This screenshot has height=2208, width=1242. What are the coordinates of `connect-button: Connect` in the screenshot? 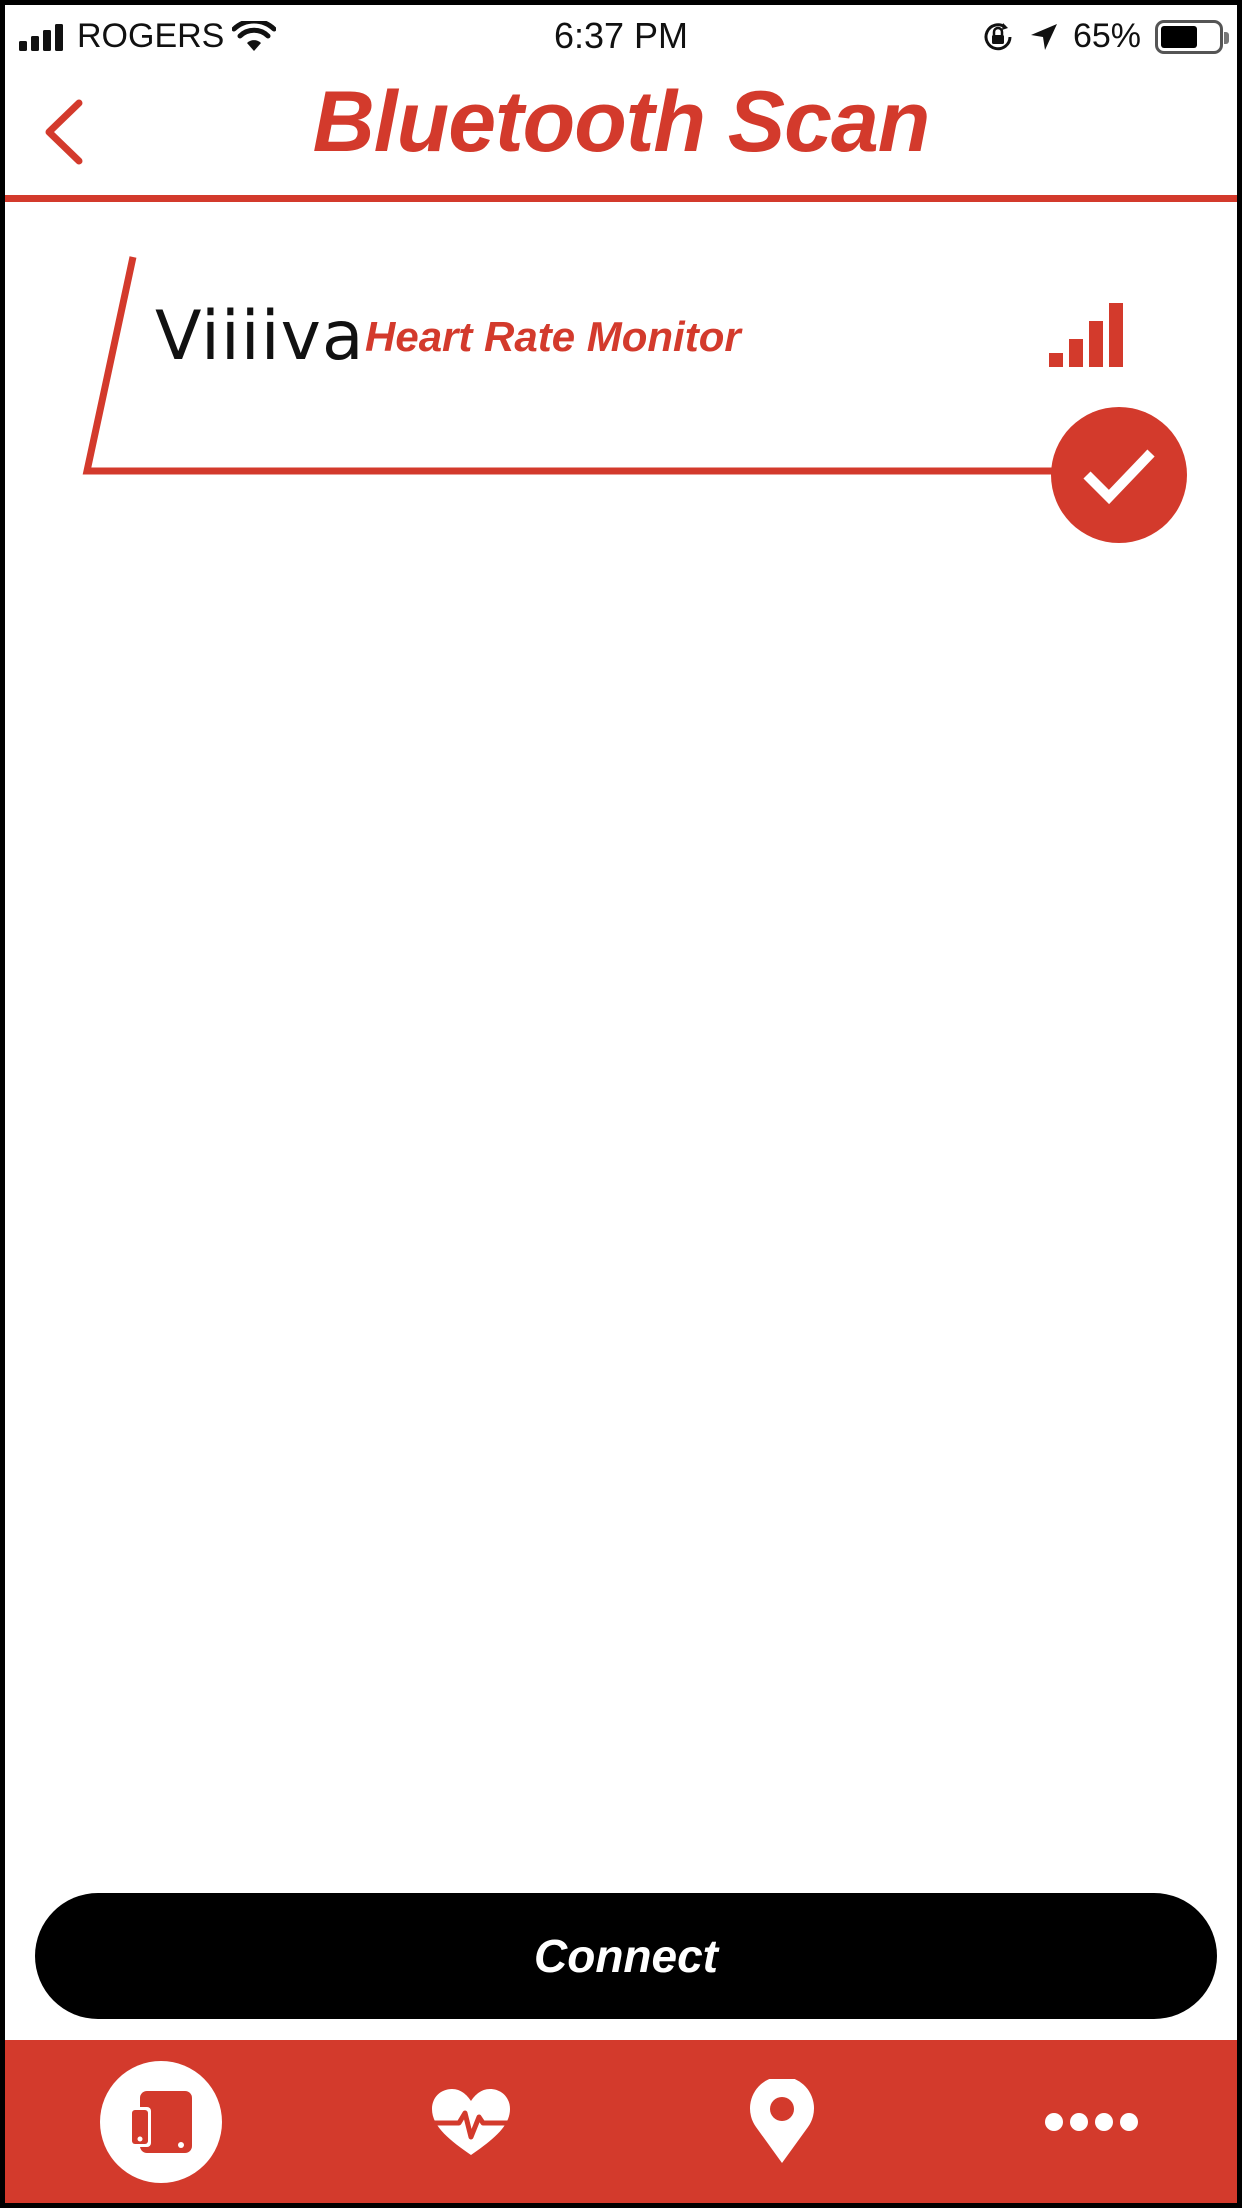 It's located at (626, 1956).